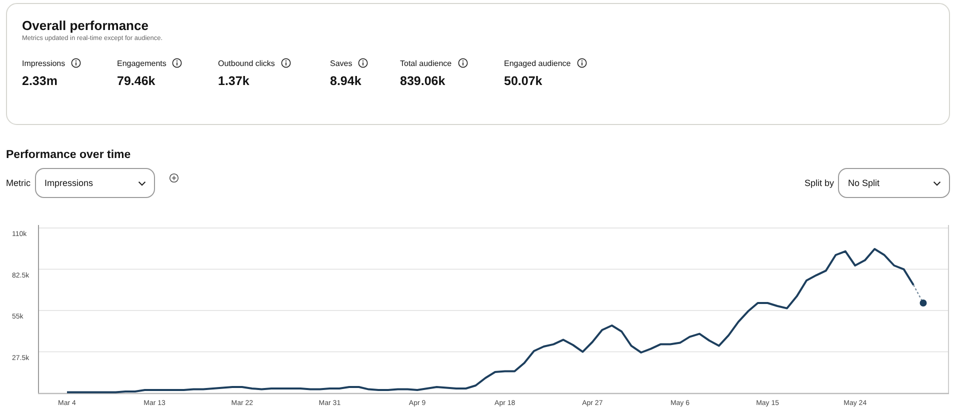  Describe the element at coordinates (341, 63) in the screenshot. I see `metric-label: Saves` at that location.